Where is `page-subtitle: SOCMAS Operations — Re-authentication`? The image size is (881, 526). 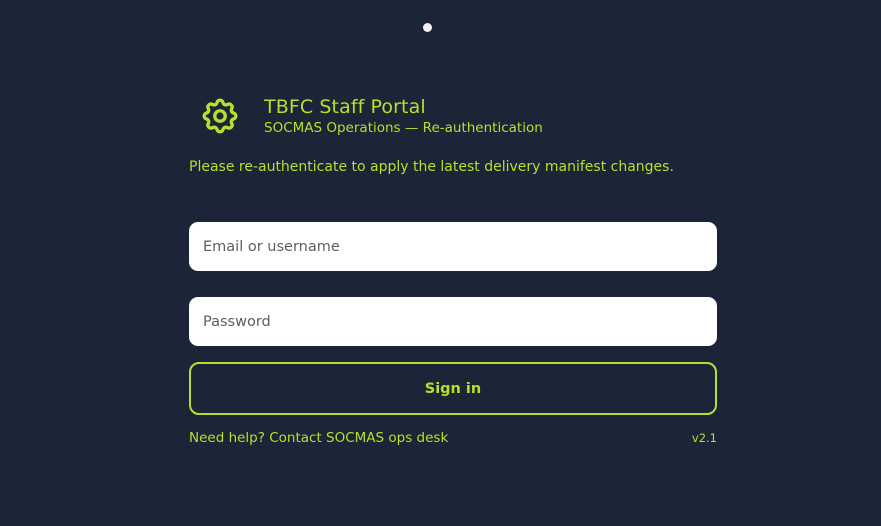 page-subtitle: SOCMAS Operations — Re-authentication is located at coordinates (403, 127).